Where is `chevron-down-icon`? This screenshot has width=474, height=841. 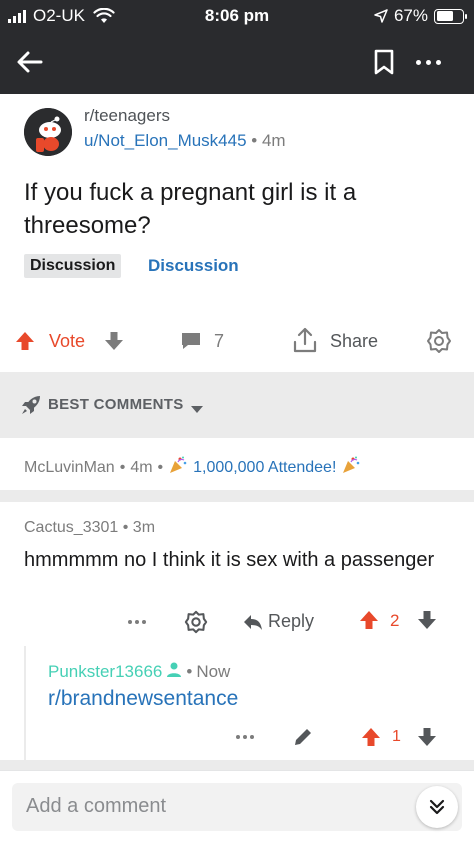 chevron-down-icon is located at coordinates (197, 410).